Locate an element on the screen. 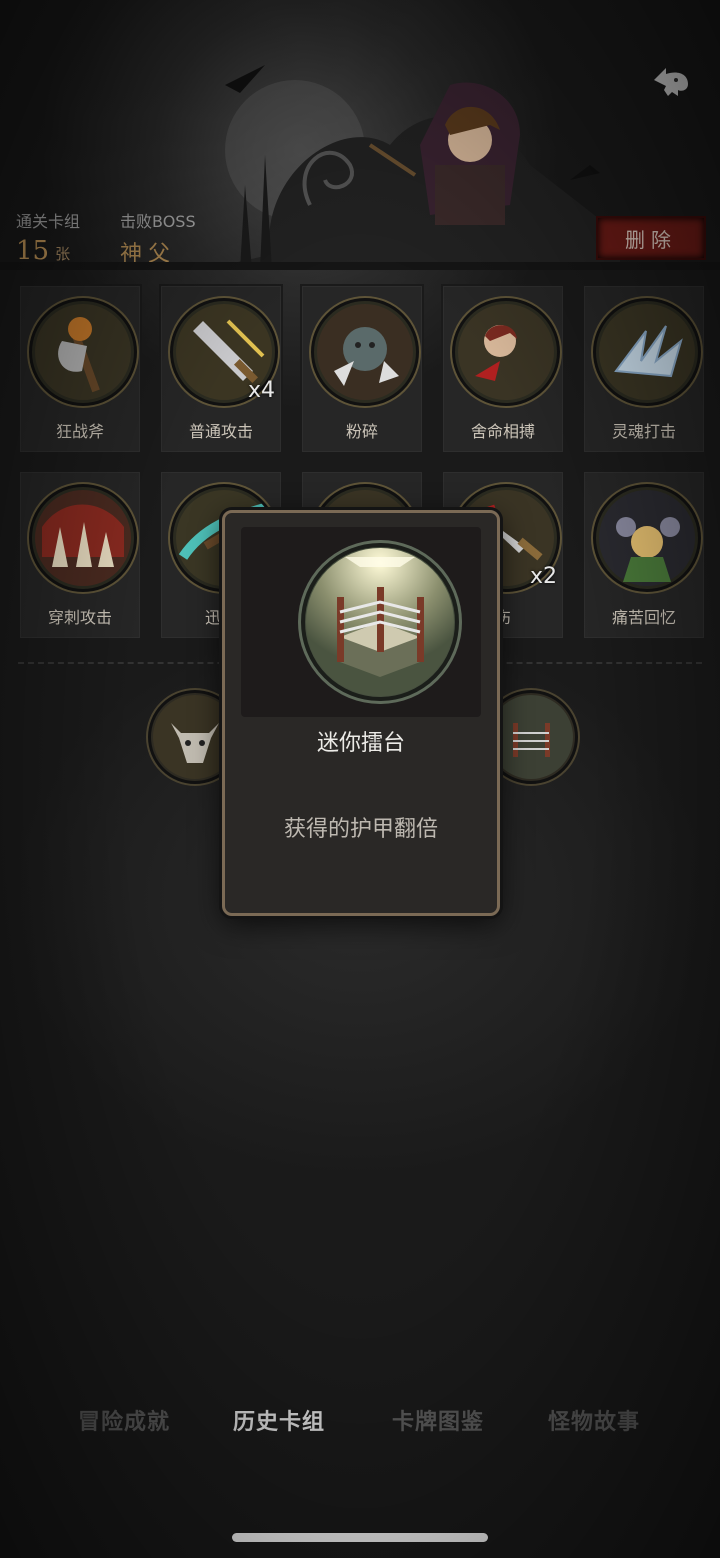 The image size is (720, 1558). mini-ring-icon is located at coordinates (531, 737).